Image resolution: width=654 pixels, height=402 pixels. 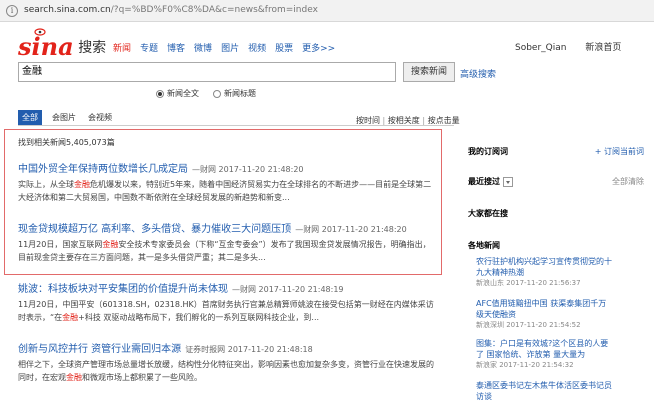 What do you see at coordinates (149, 49) in the screenshot?
I see `nav-item: 专题` at bounding box center [149, 49].